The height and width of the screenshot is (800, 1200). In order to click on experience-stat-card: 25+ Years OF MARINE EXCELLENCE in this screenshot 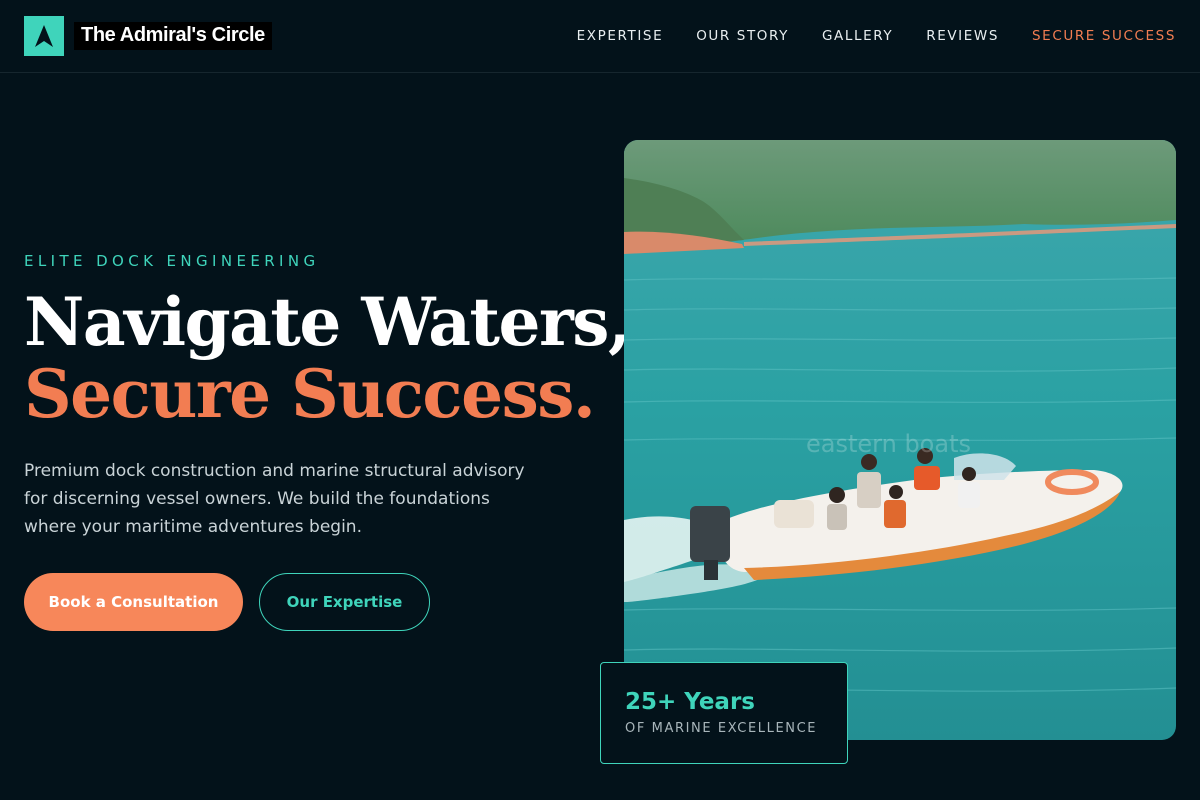, I will do `click(724, 713)`.